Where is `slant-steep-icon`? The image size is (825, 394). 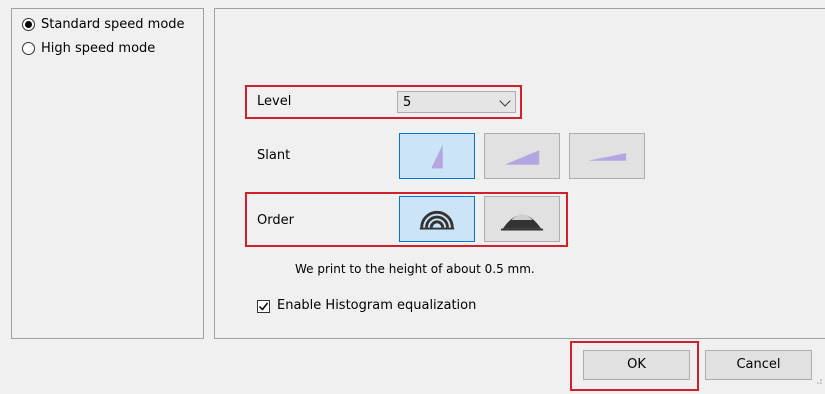
slant-steep-icon is located at coordinates (437, 156).